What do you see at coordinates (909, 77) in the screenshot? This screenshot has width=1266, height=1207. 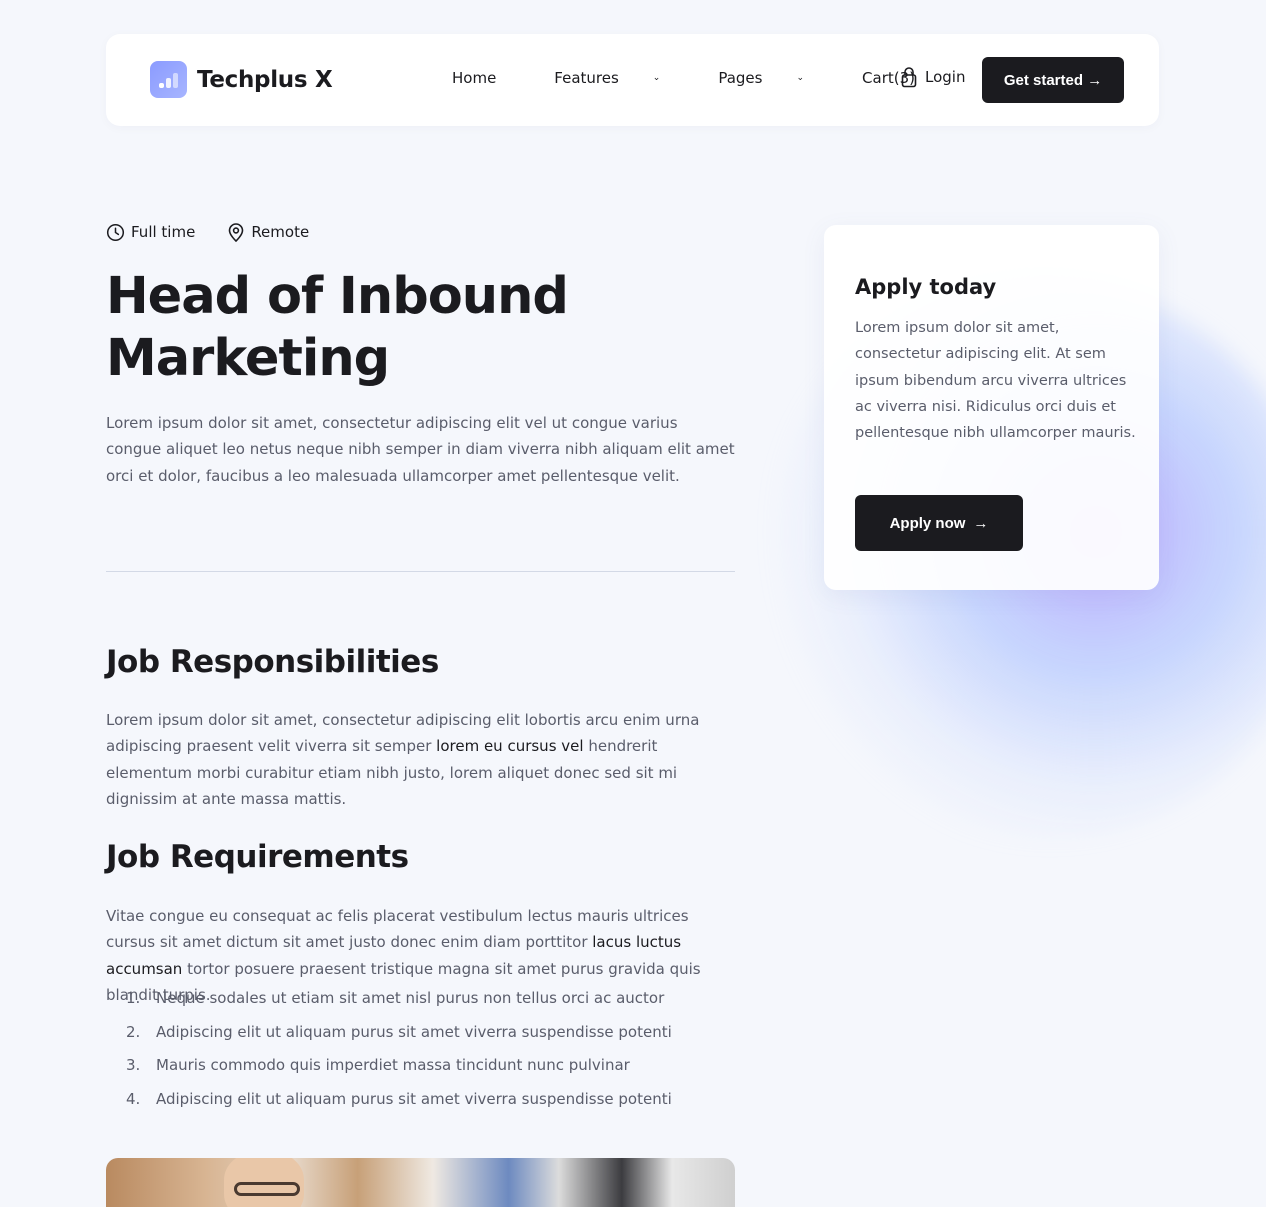 I see `lock-icon` at bounding box center [909, 77].